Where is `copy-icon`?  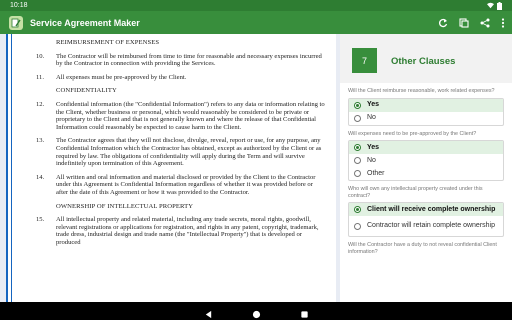 copy-icon is located at coordinates (464, 22).